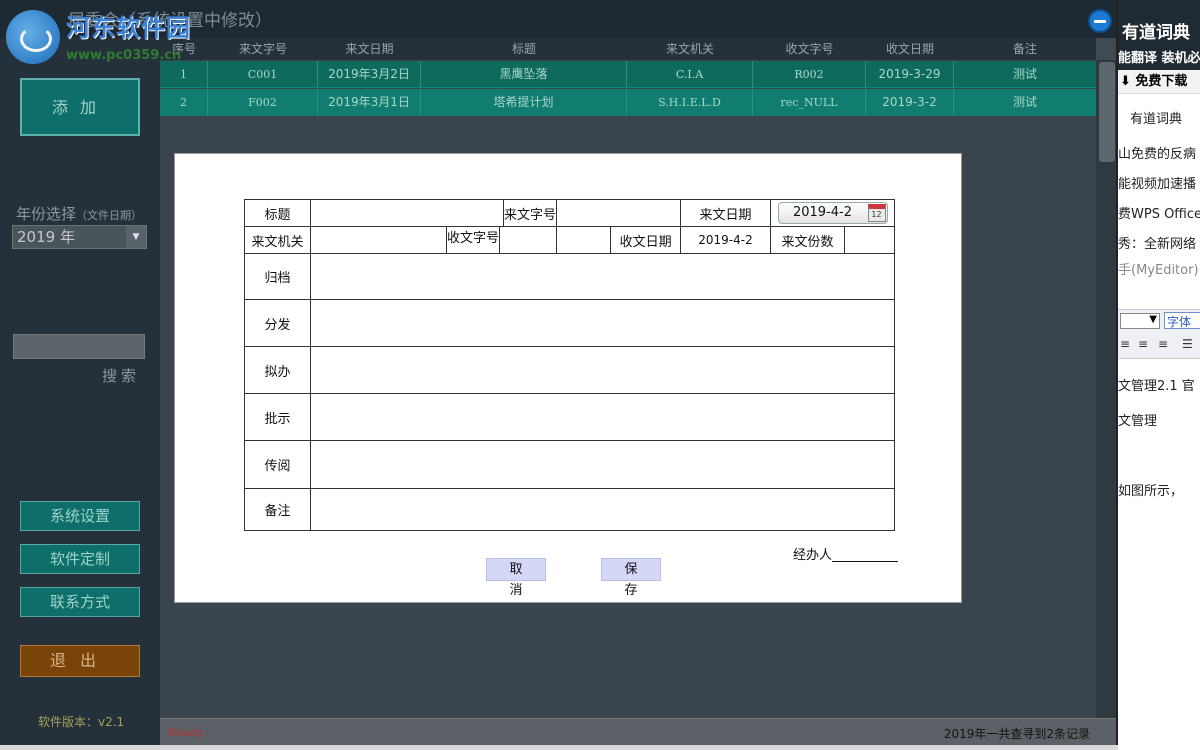 This screenshot has height=750, width=1200. I want to click on version-label: 软件版本：v2.1, so click(81, 722).